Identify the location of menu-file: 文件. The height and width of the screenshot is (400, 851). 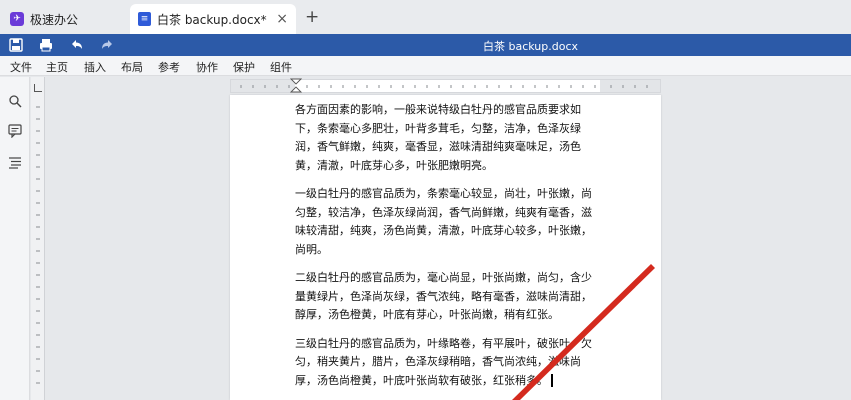
(21, 67).